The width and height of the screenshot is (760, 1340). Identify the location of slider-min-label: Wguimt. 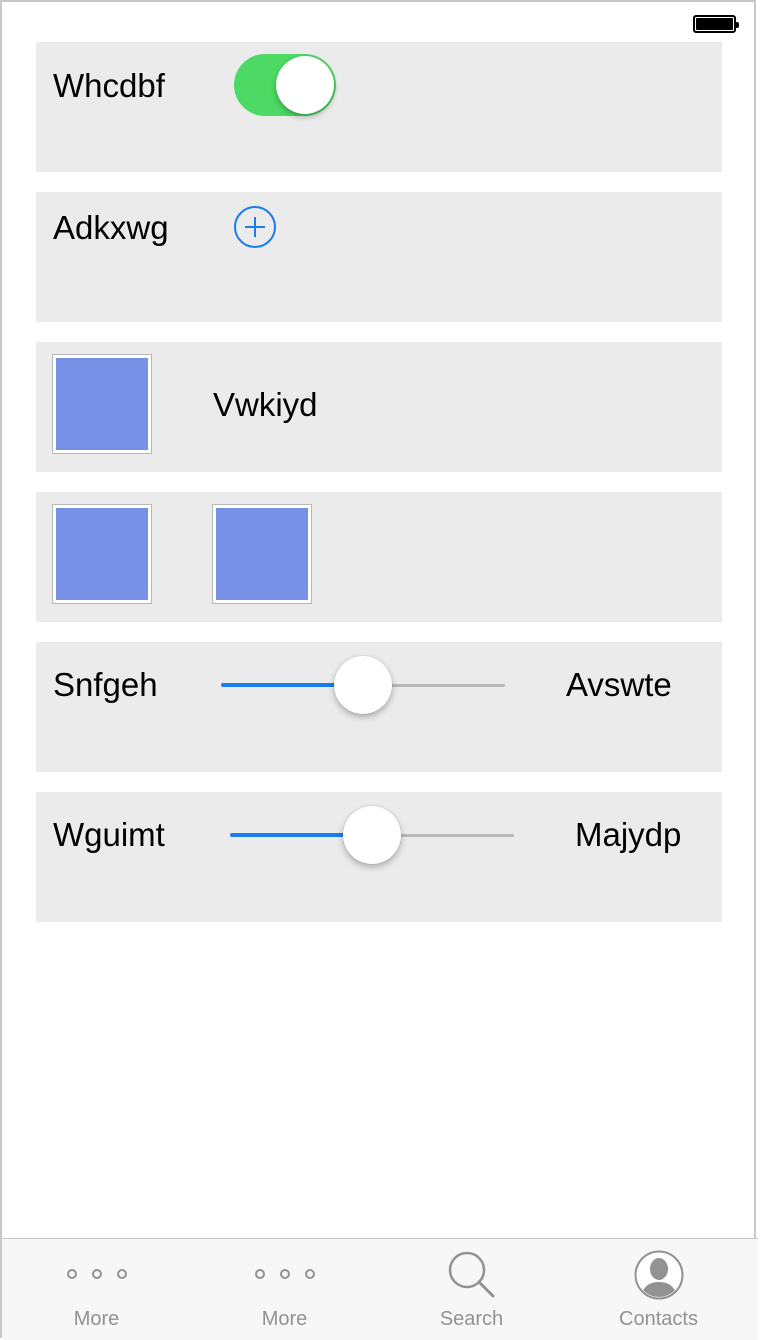
(109, 834).